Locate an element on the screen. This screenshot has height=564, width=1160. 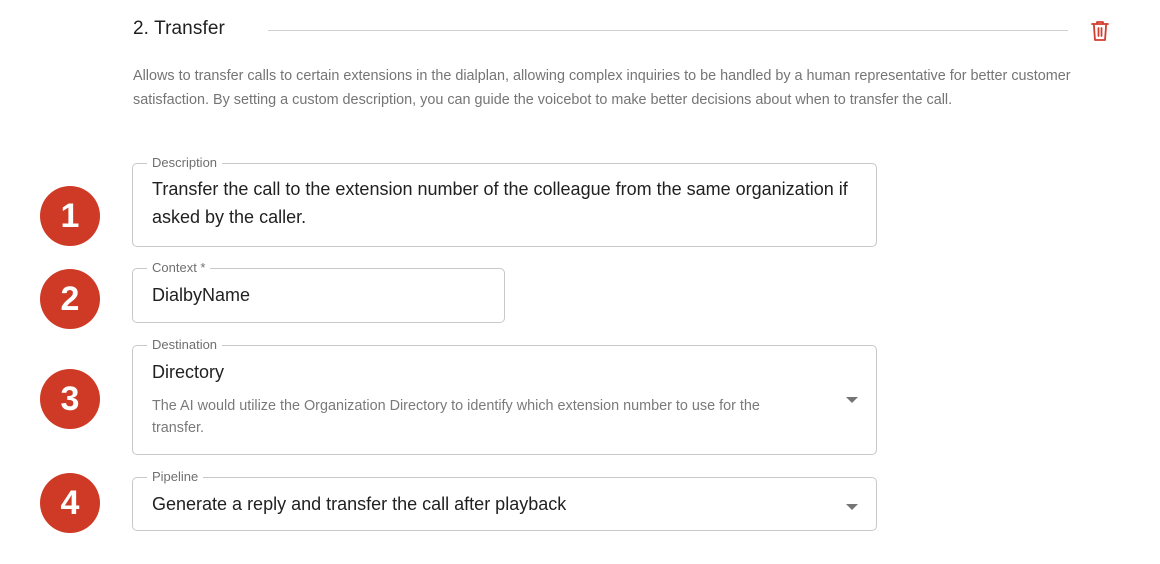
section-title: 2. Transfer is located at coordinates (179, 28).